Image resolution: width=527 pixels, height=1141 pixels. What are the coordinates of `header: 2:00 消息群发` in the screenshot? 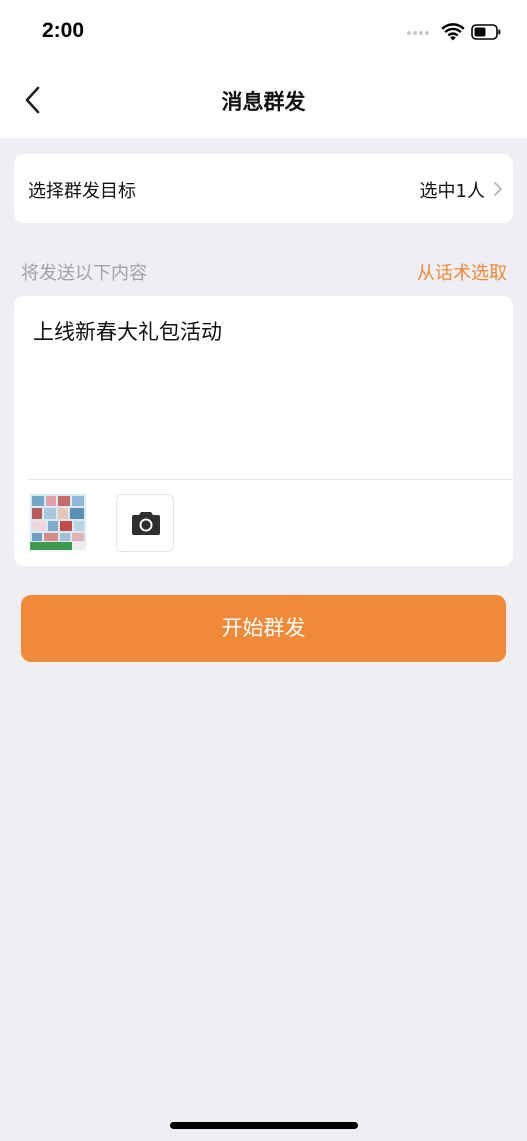 It's located at (263, 69).